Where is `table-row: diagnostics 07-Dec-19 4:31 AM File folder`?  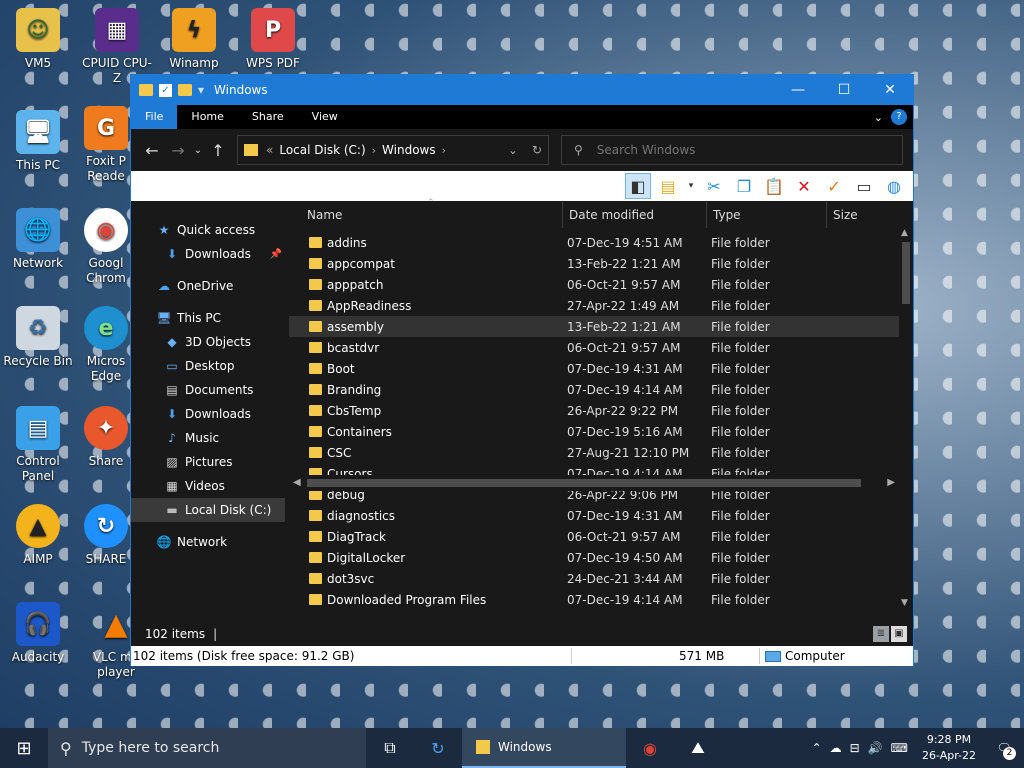 table-row: diagnostics 07-Dec-19 4:31 AM File folder is located at coordinates (594, 515).